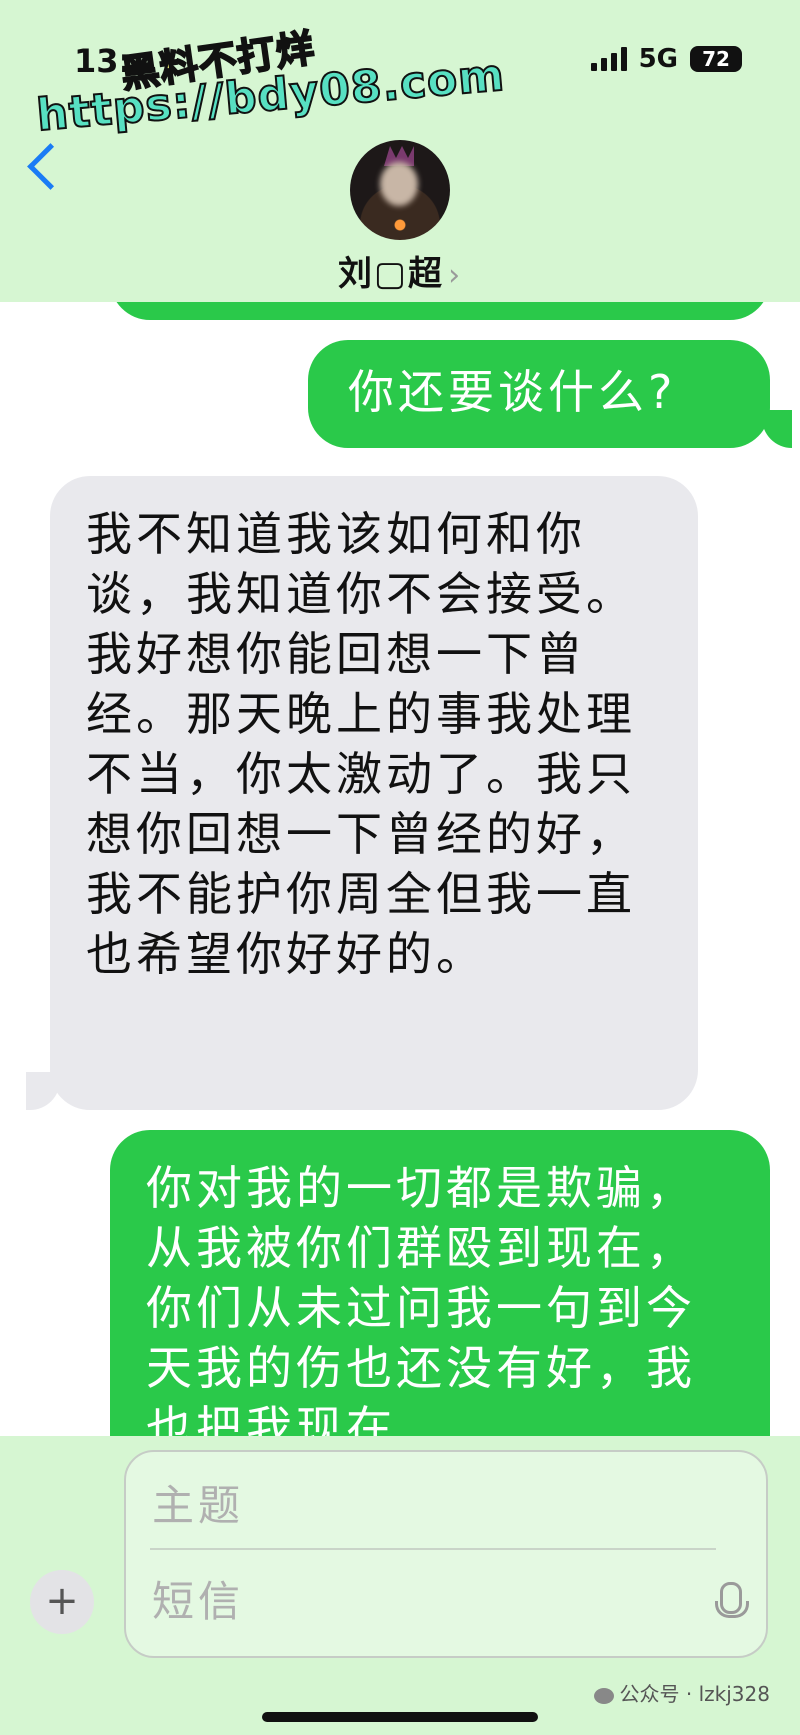 The image size is (800, 1735). What do you see at coordinates (198, 1598) in the screenshot?
I see `message-input: 短信` at bounding box center [198, 1598].